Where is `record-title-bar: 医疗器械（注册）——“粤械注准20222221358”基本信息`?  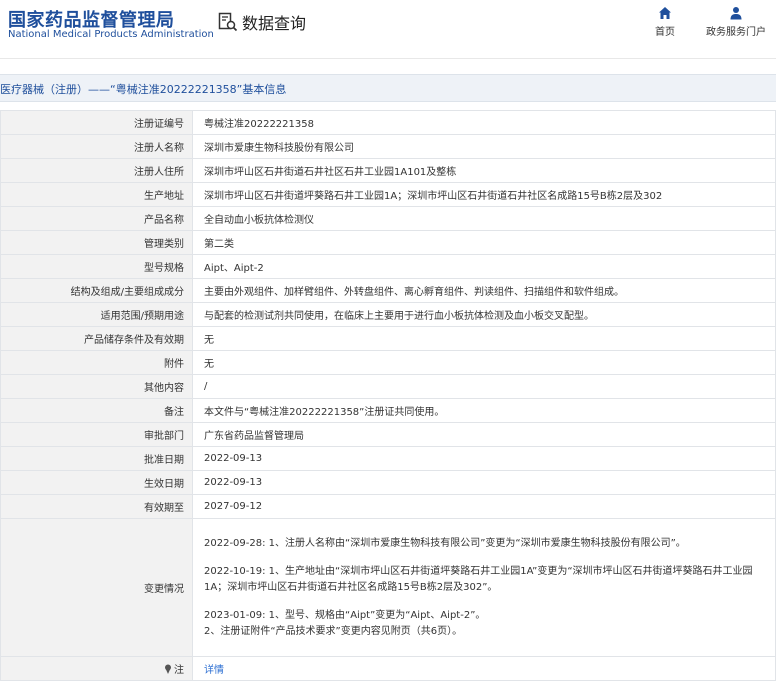
record-title-bar: 医疗器械（注册）——“粤械注准20222221358”基本信息 is located at coordinates (388, 88).